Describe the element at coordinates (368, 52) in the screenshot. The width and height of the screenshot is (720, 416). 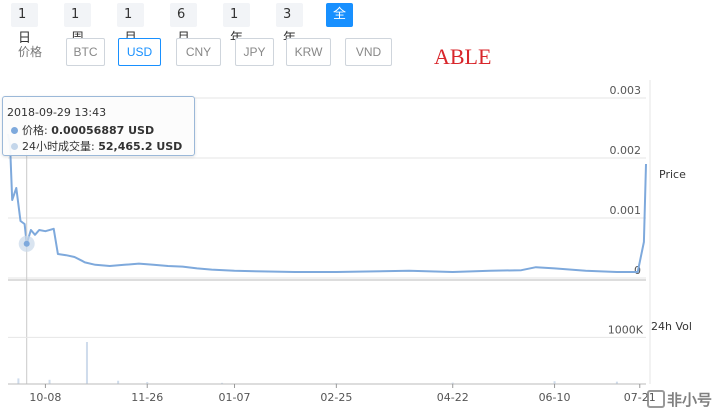
I see `currency-button-vnd: VND` at that location.